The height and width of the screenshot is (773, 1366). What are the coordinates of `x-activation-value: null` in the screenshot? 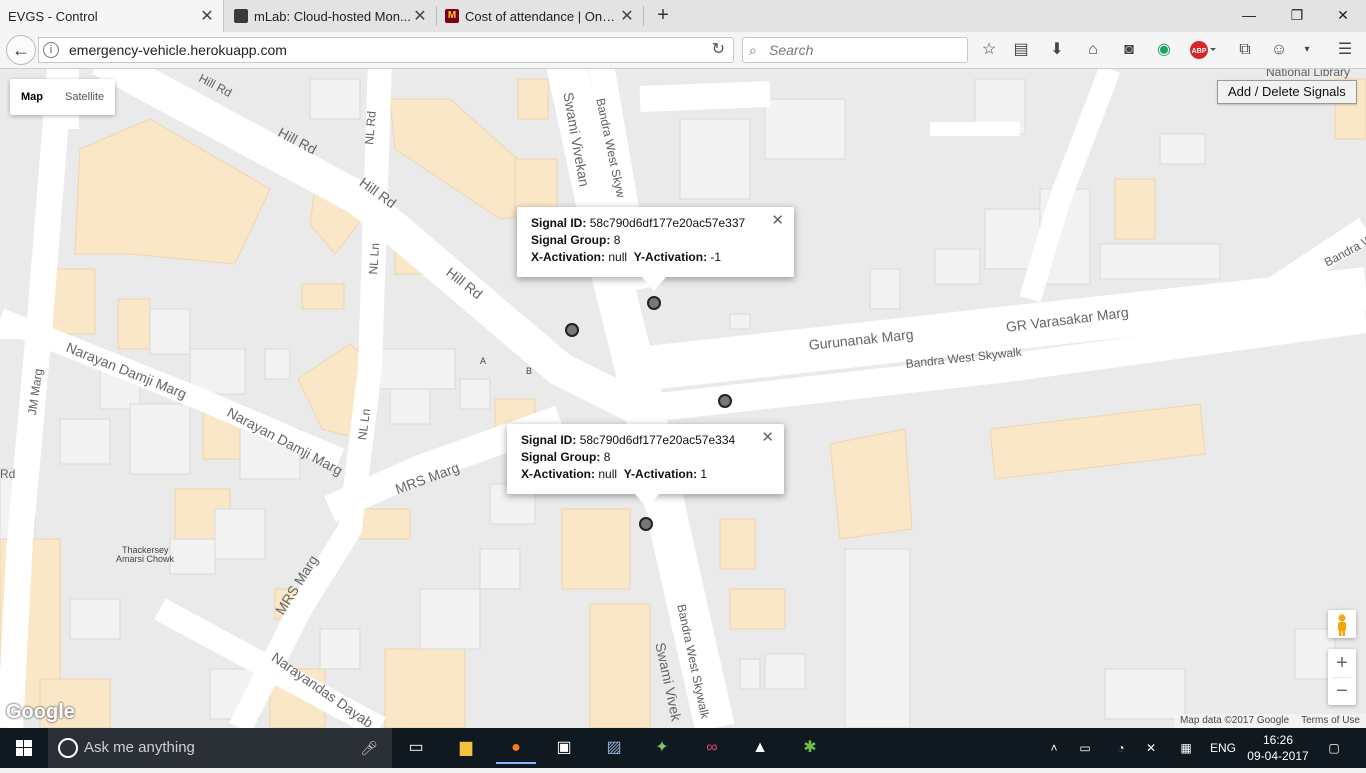 It's located at (618, 257).